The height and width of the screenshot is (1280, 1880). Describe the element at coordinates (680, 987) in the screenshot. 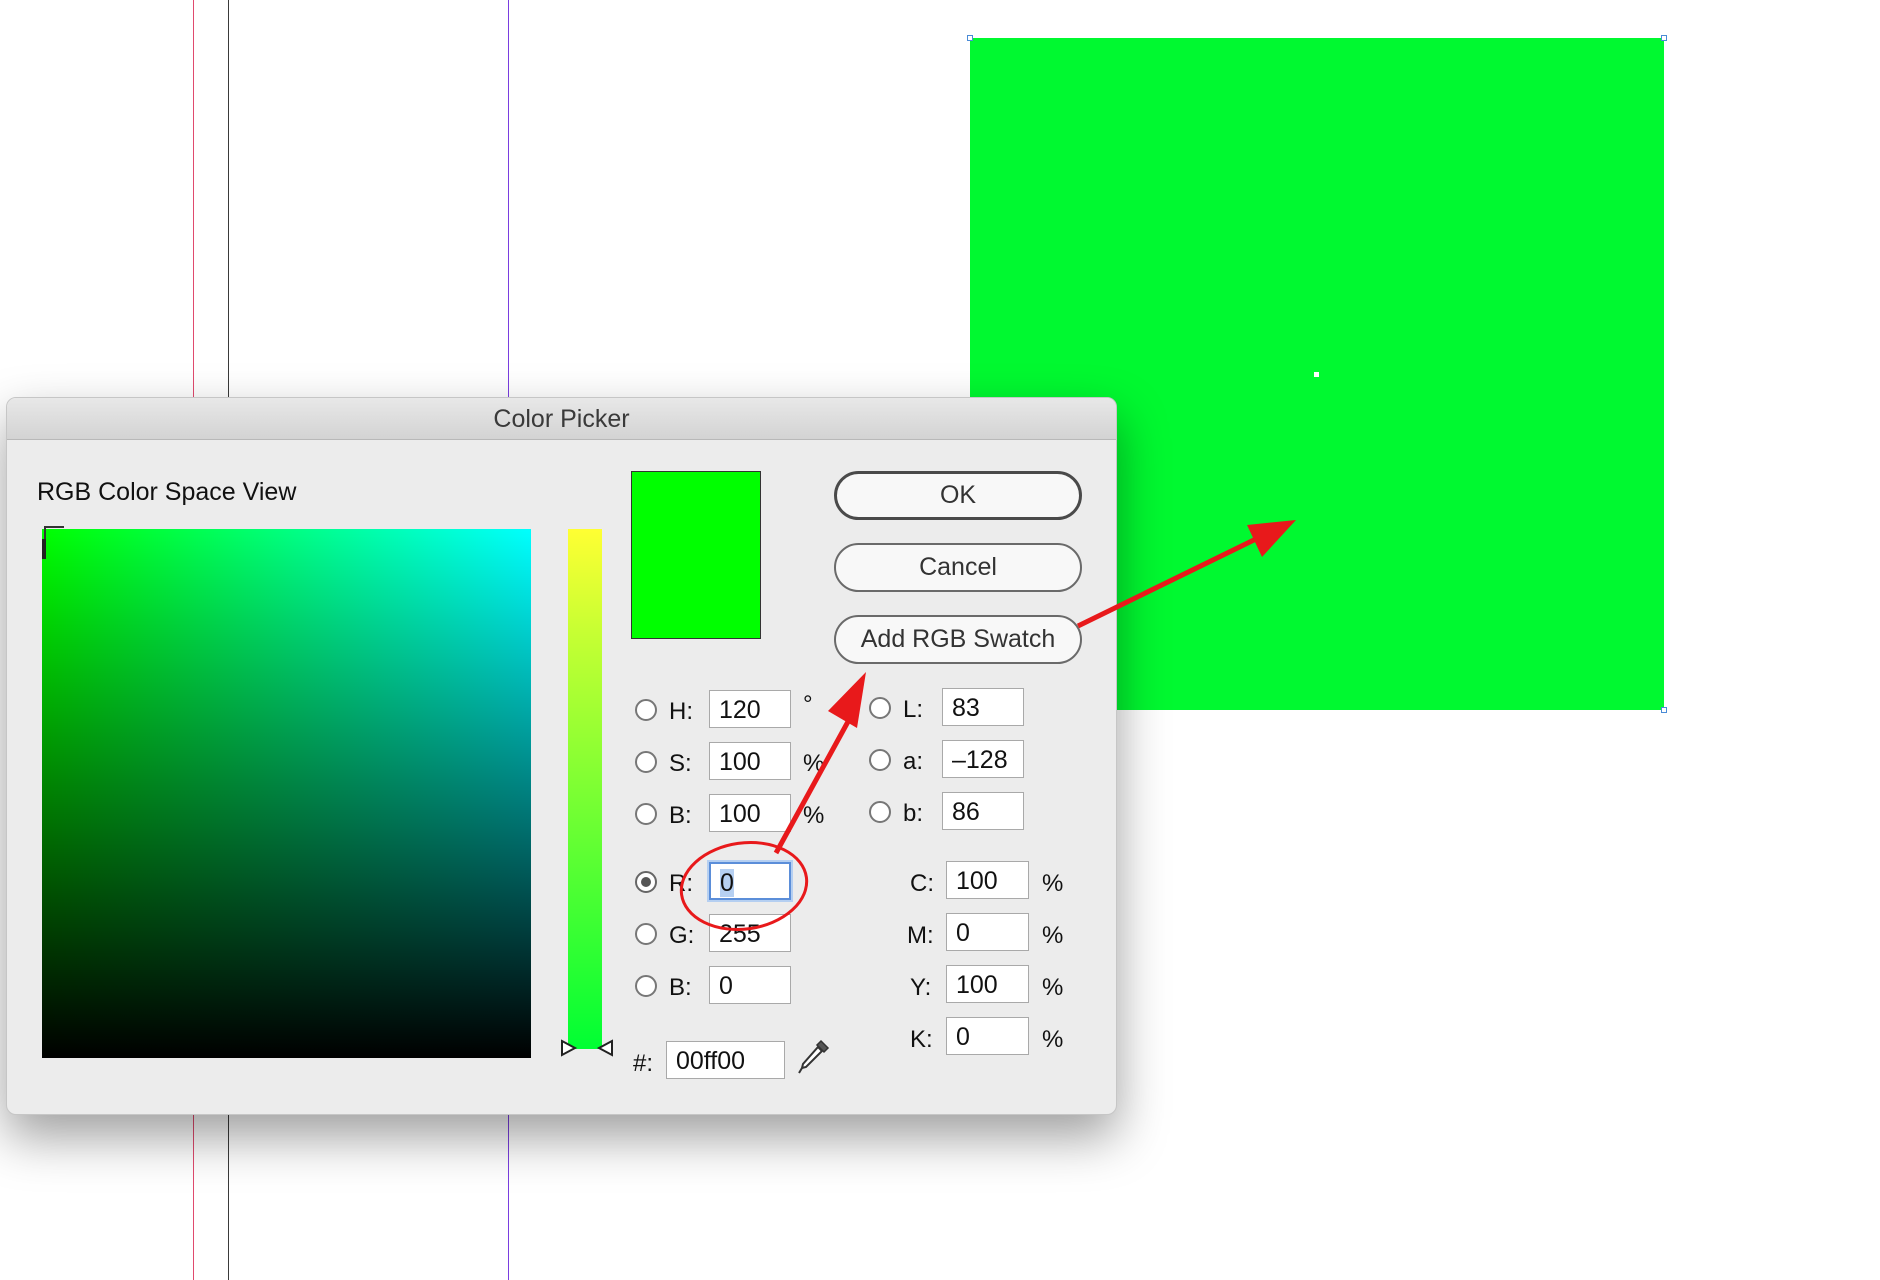

I see `label-b-blue: B:` at that location.